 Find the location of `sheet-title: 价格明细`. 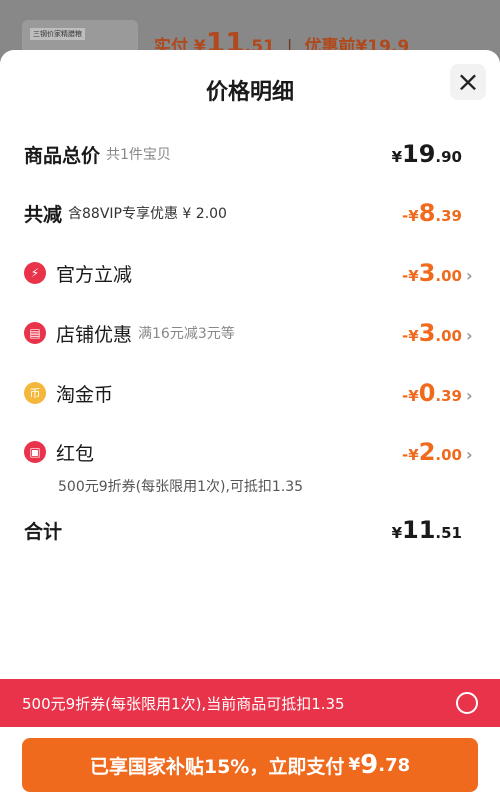

sheet-title: 价格明细 is located at coordinates (249, 92).